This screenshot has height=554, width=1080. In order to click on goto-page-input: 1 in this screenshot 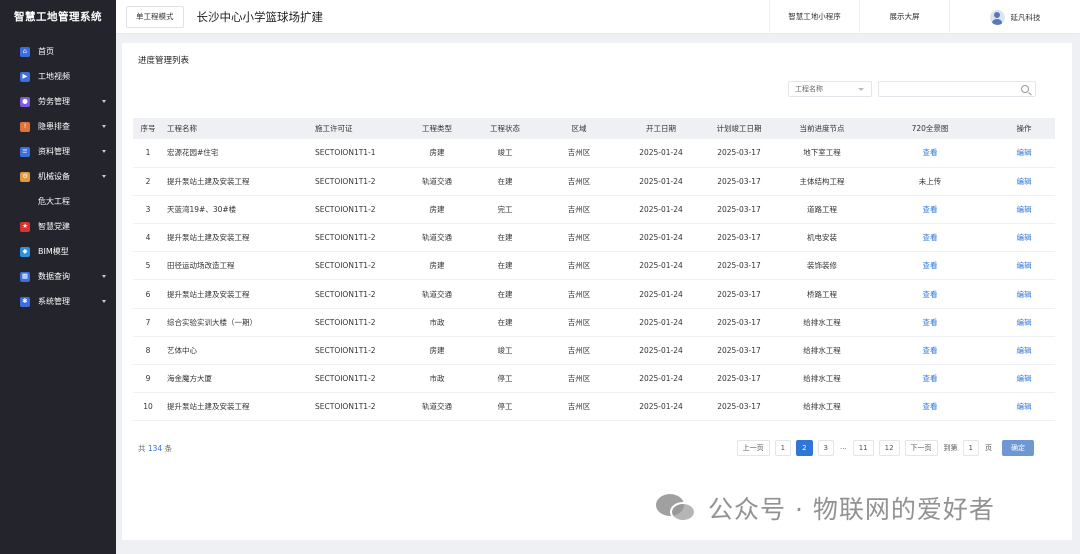, I will do `click(970, 448)`.